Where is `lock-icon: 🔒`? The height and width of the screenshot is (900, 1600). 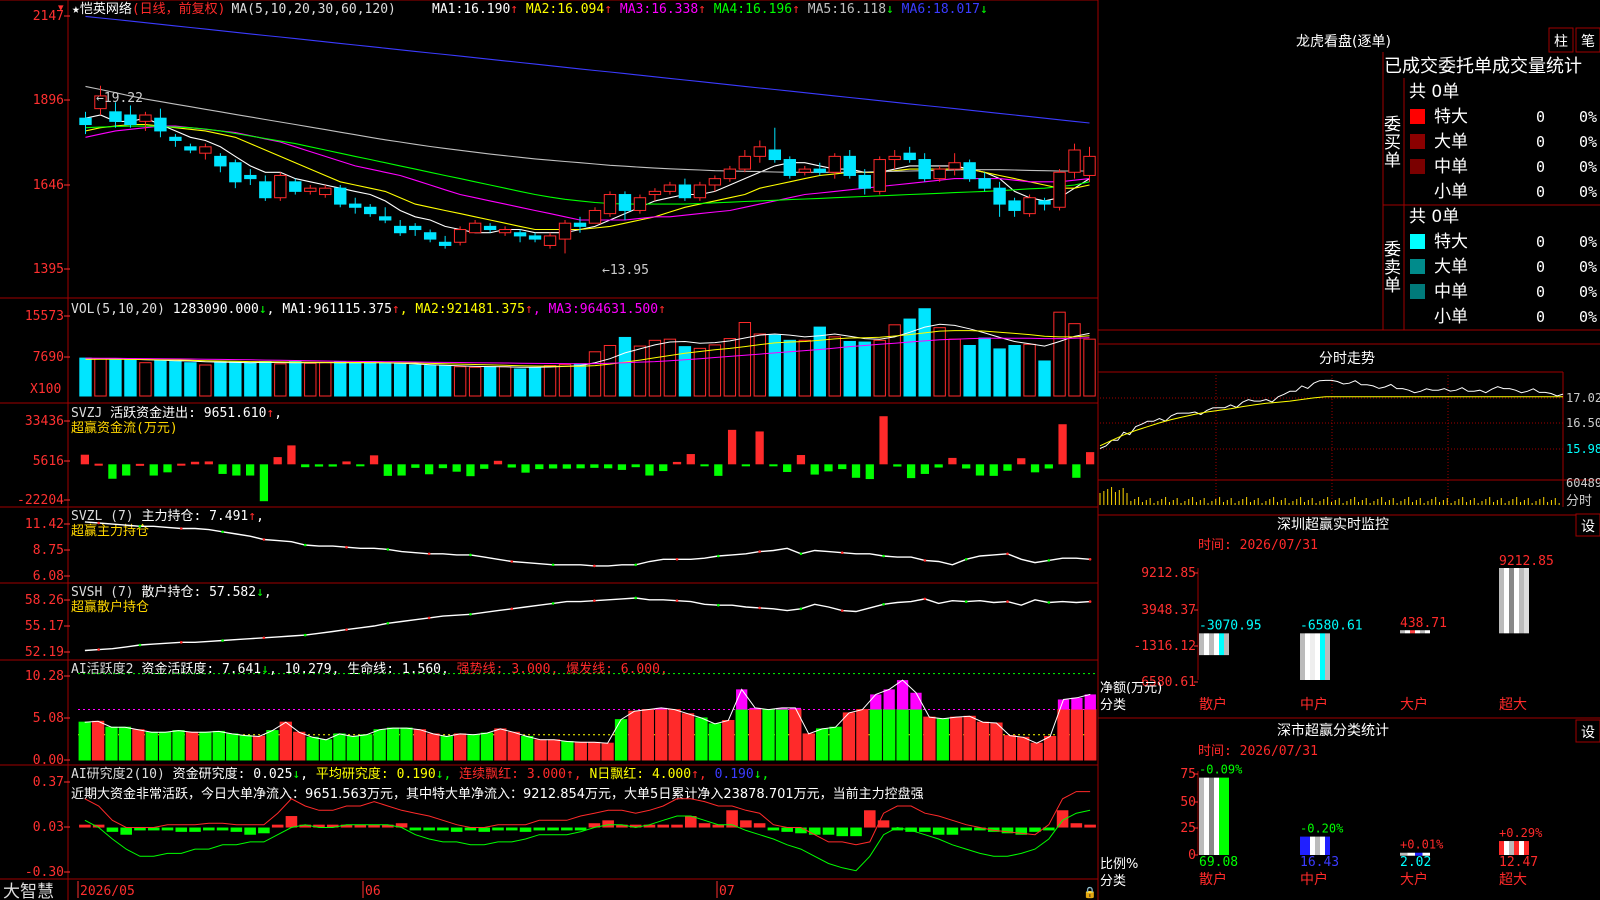
lock-icon: 🔒 is located at coordinates (1090, 892).